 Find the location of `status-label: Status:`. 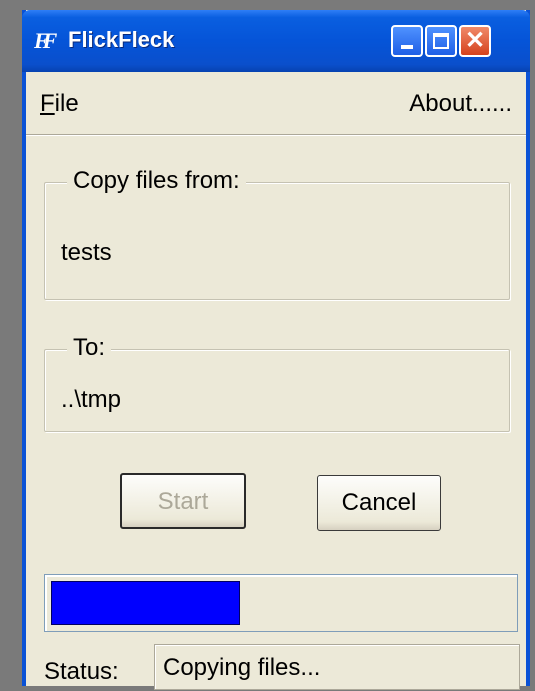

status-label: Status: is located at coordinates (81, 671).